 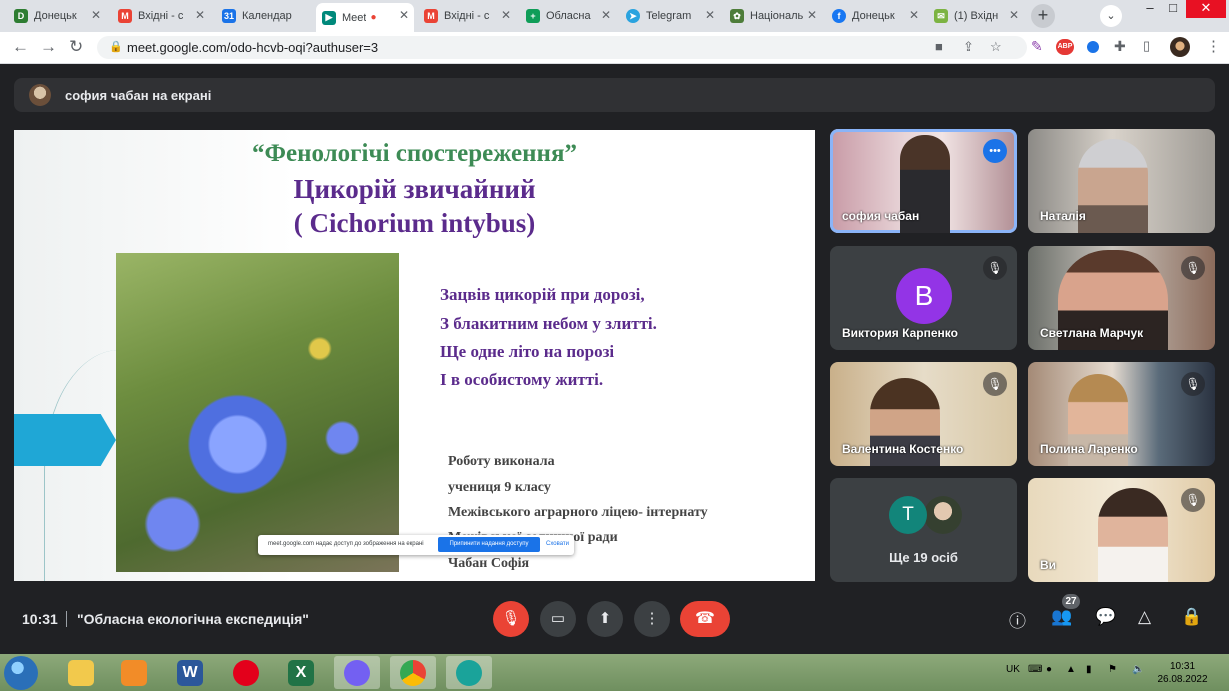 I want to click on participant-tile: 🎙 В Виктория Карпенко, so click(x=923, y=298).